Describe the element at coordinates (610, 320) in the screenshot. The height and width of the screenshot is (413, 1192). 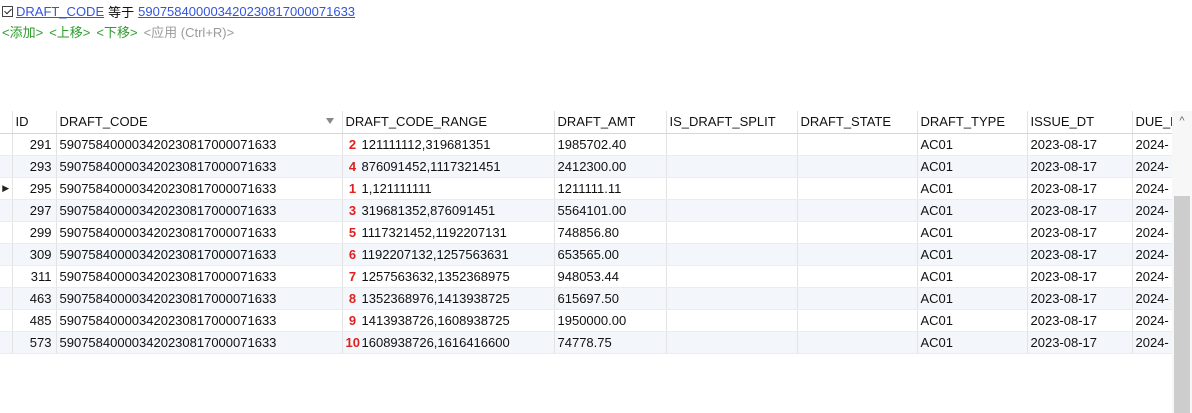
I see `cell-draft-amt: 1950000.00` at that location.